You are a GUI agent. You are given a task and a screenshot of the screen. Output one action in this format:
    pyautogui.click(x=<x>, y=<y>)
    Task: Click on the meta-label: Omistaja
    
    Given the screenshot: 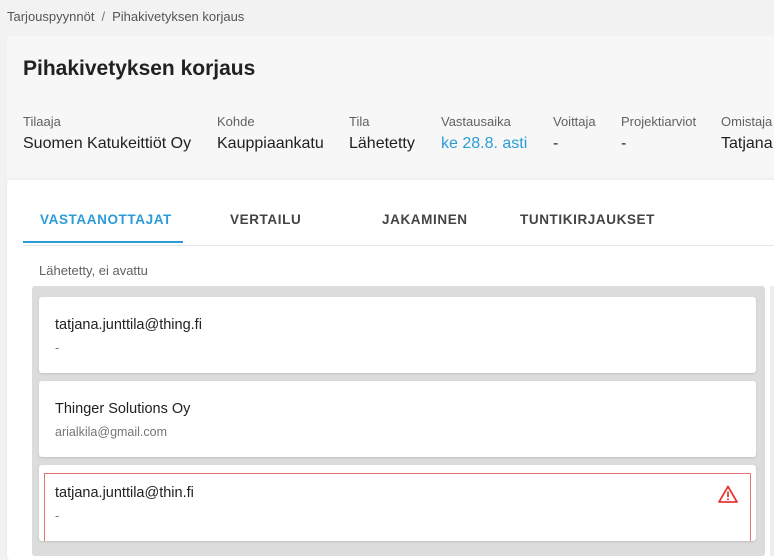 What is the action you would take?
    pyautogui.click(x=747, y=121)
    